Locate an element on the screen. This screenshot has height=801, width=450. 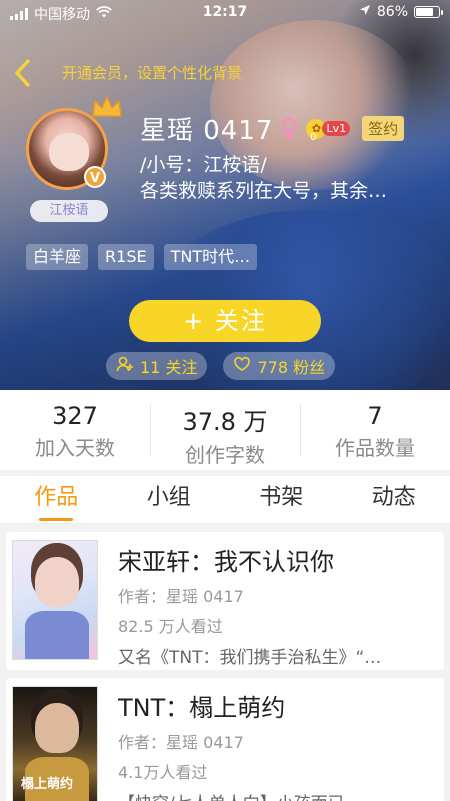
stat-label: 作品数量 is located at coordinates (375, 448).